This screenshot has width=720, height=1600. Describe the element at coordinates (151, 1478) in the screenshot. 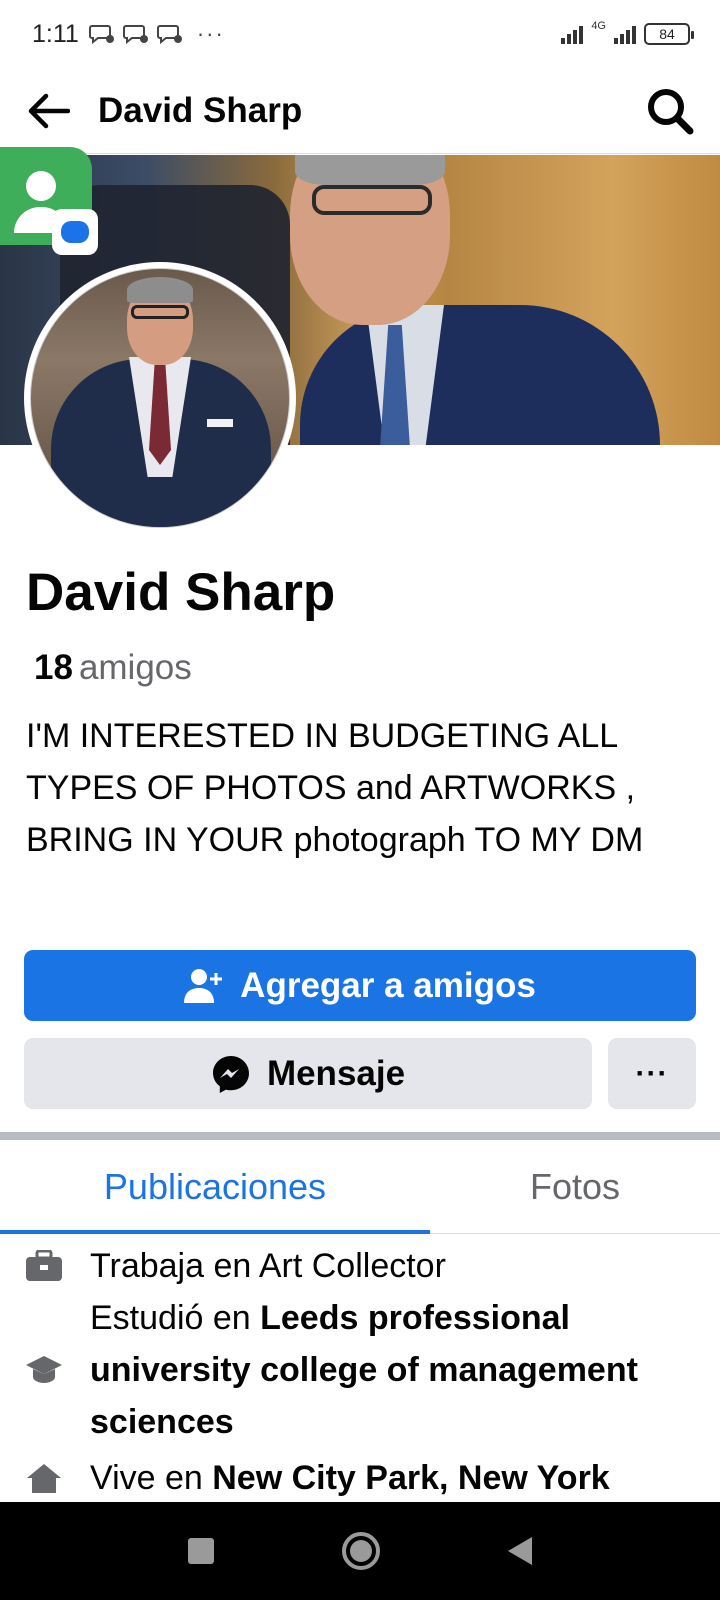

I see `lives-prefix: Vive en` at that location.